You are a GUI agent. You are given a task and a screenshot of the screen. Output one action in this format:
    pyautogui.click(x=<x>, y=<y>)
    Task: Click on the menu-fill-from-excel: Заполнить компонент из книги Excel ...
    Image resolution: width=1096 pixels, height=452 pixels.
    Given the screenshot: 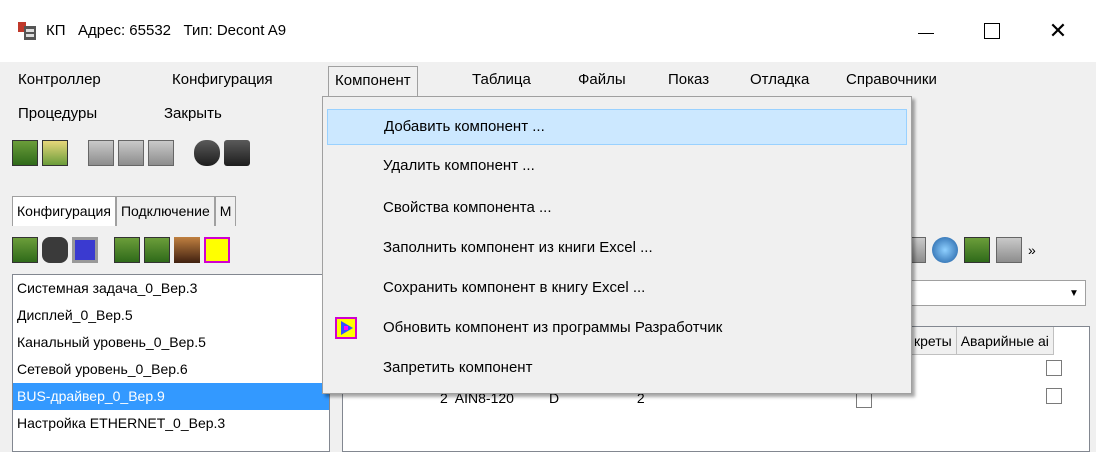 What is the action you would take?
    pyautogui.click(x=617, y=249)
    